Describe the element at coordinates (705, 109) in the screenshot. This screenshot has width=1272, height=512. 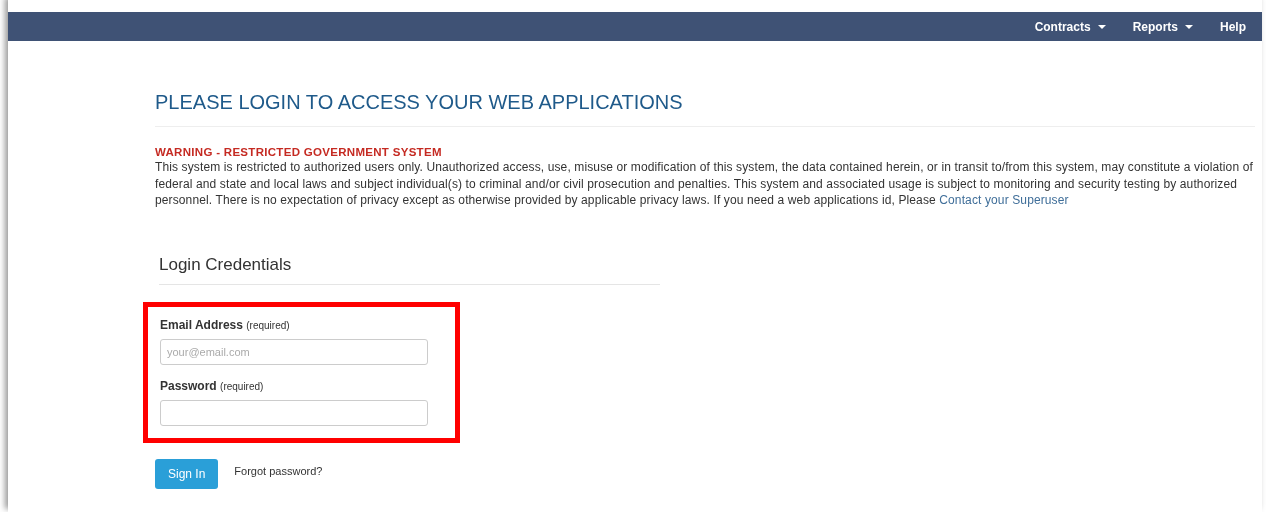
I see `page-heading: PLEASE LOGIN TO ACCESS YOUR WEB APPLICATIONS` at that location.